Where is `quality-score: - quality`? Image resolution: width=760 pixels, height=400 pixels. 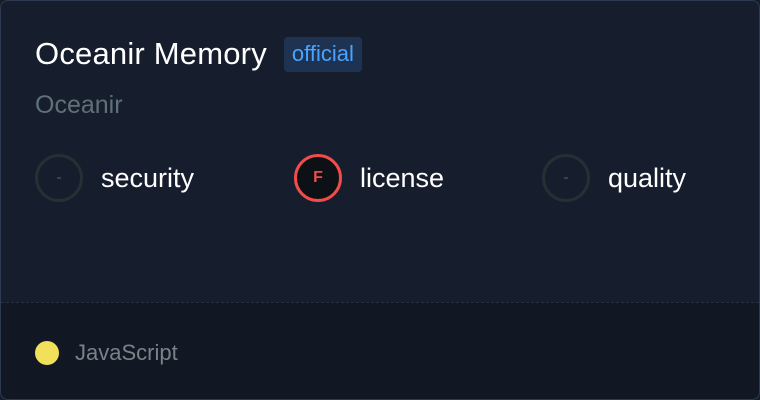 quality-score: - quality is located at coordinates (614, 178).